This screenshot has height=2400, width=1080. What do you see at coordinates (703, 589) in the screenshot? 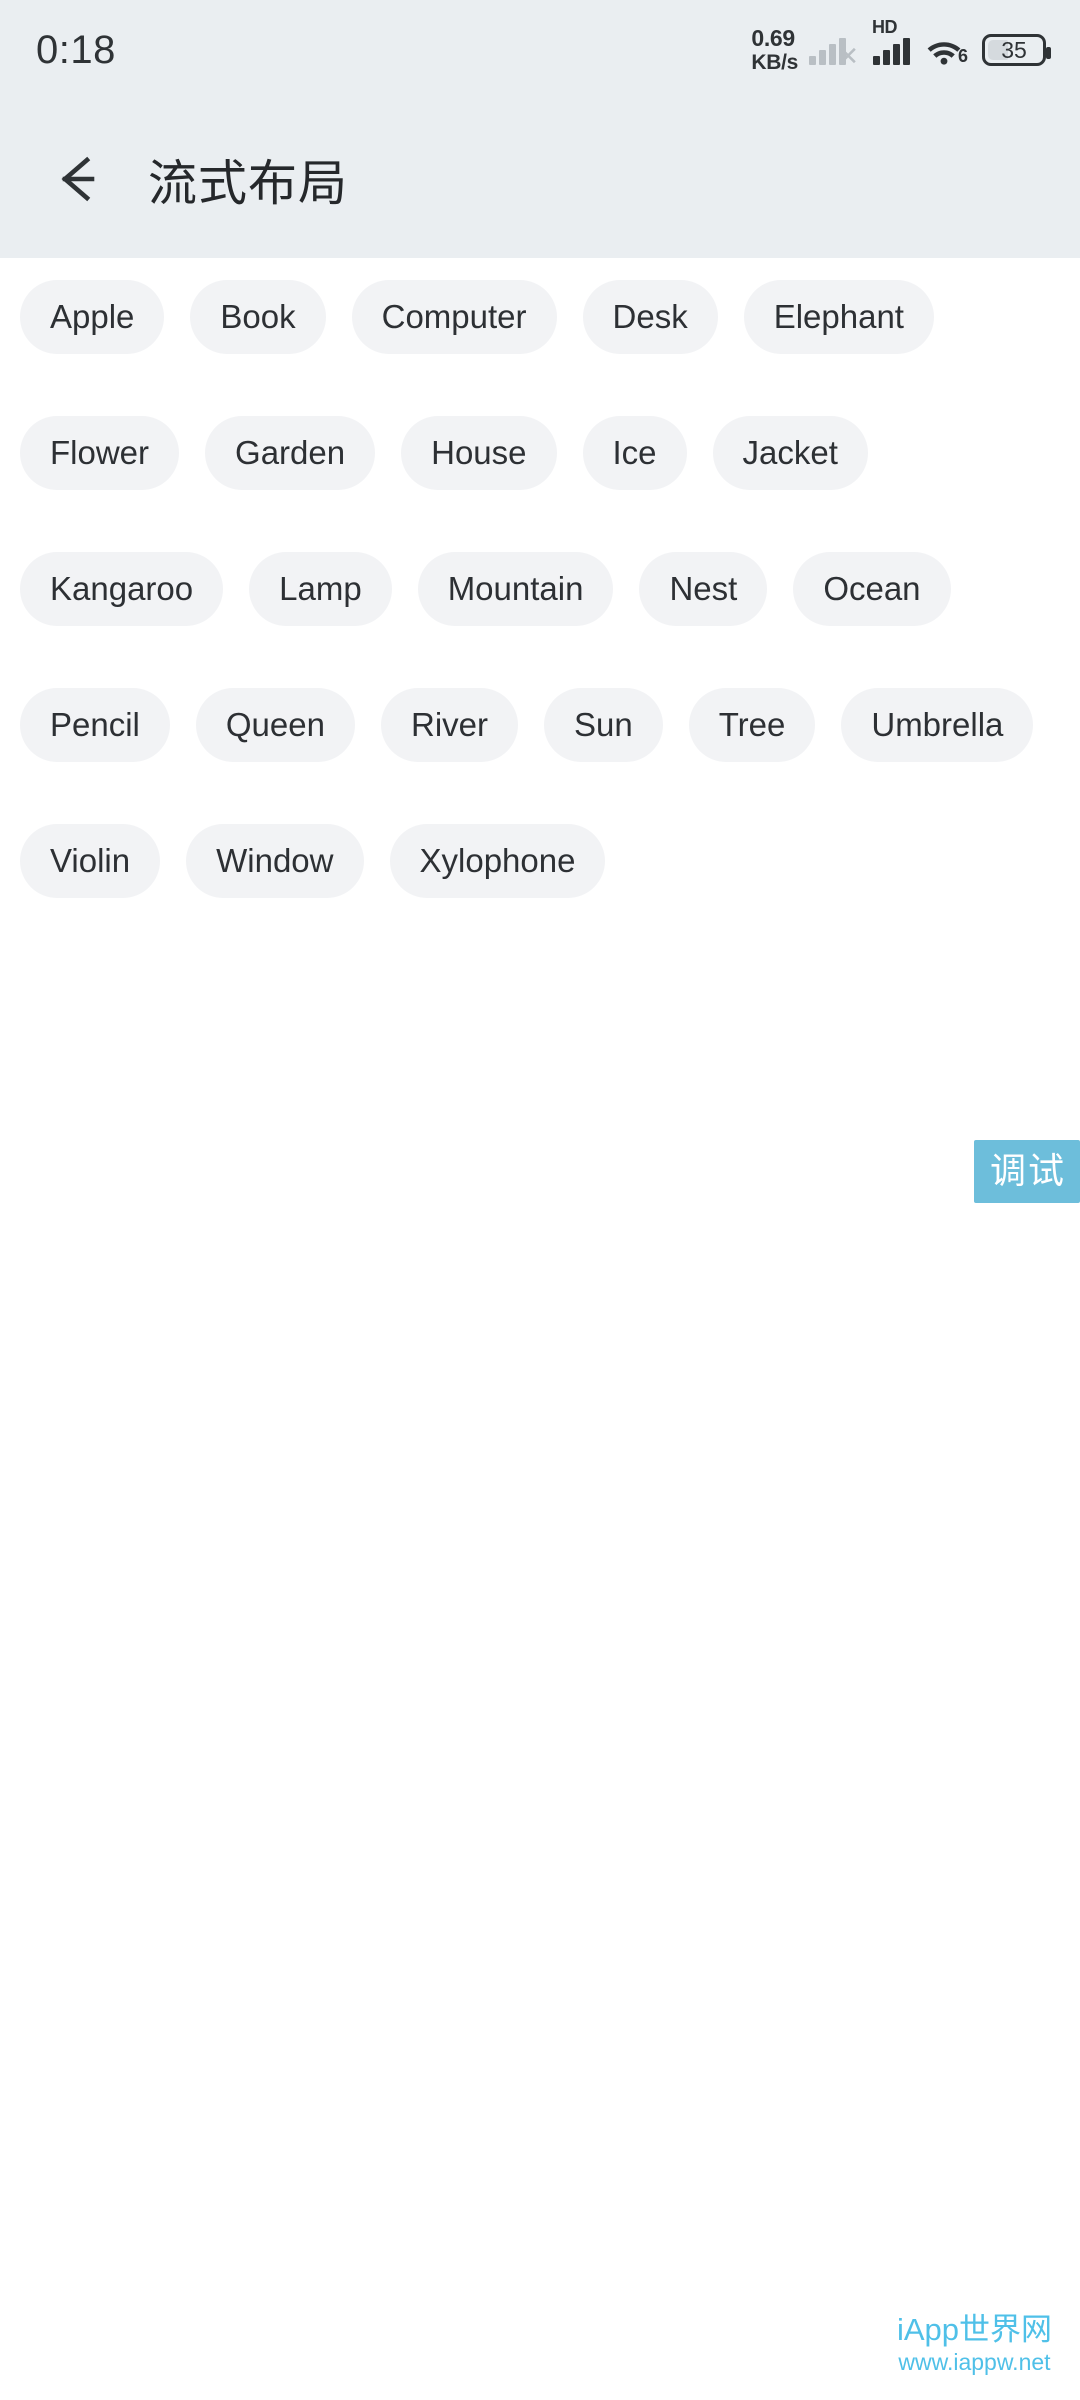
I see `flow-chip: Nest` at bounding box center [703, 589].